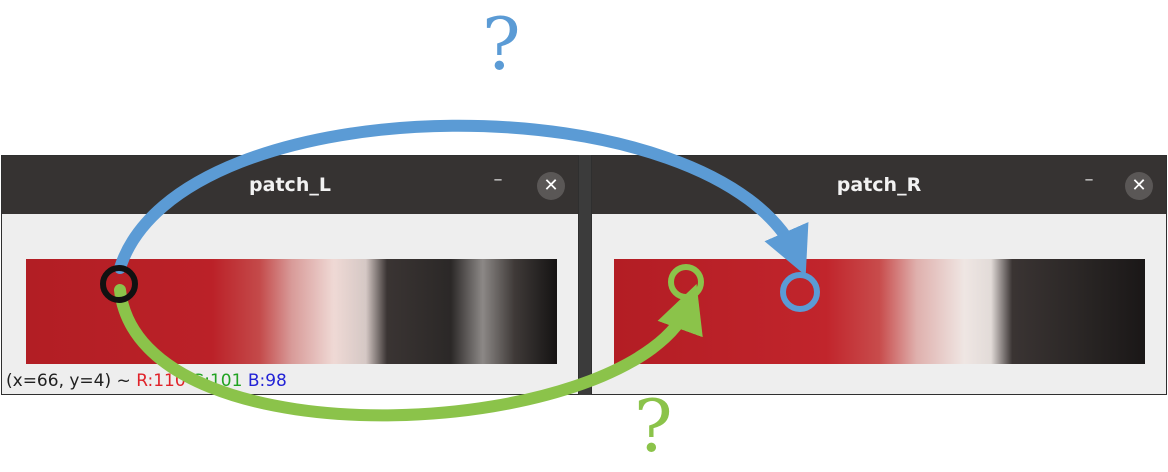 The height and width of the screenshot is (472, 1168). I want to click on question-mark-top: ?, so click(501, 44).